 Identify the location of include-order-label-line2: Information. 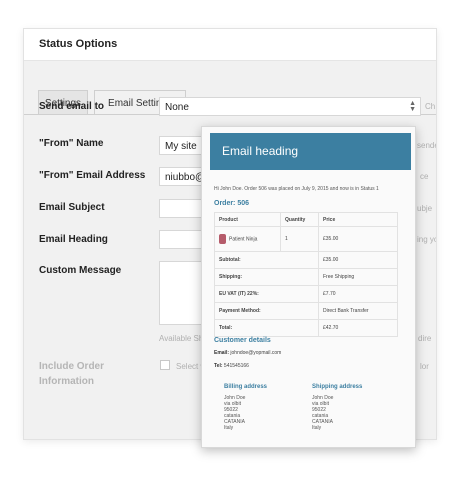
(66, 381).